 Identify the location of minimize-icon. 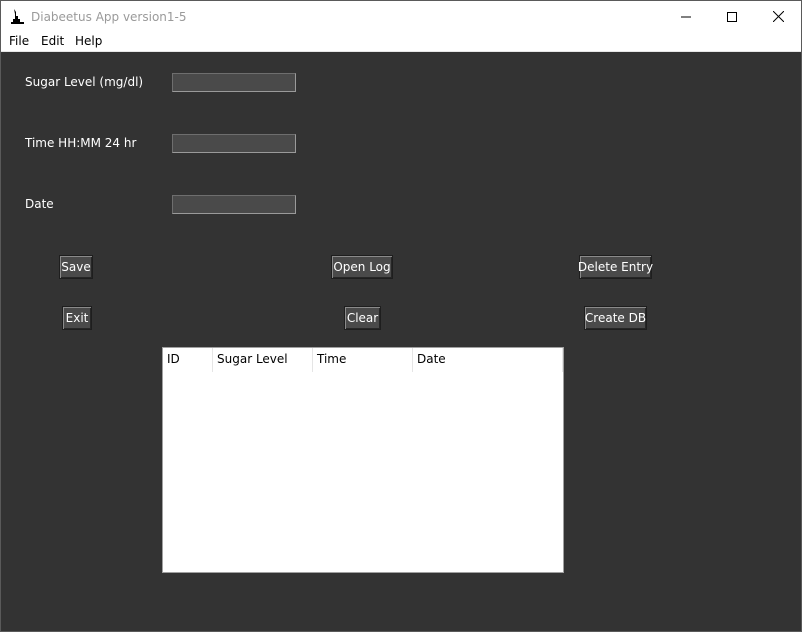
(686, 16).